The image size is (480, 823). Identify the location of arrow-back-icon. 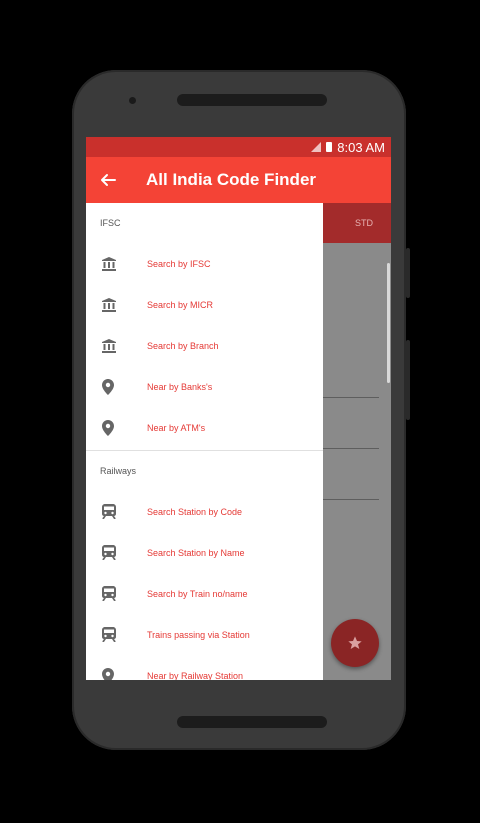
(108, 180).